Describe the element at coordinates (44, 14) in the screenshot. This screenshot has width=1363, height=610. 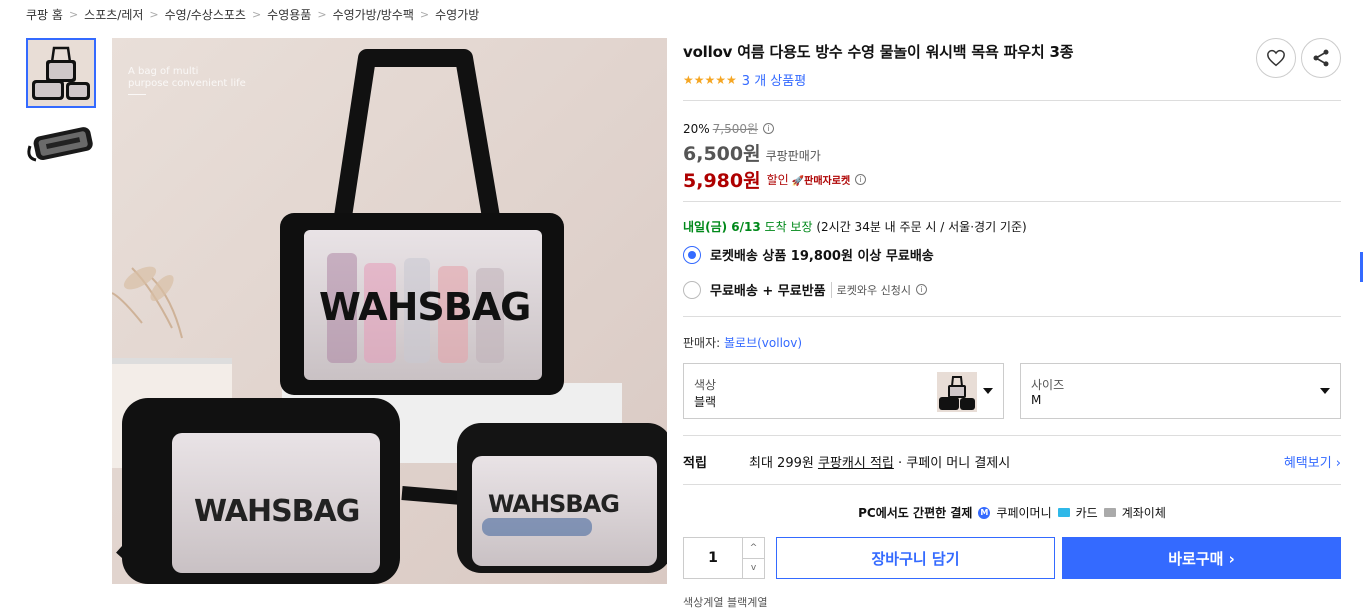
I see `breadcrumb-home: 쿠팡 홈` at that location.